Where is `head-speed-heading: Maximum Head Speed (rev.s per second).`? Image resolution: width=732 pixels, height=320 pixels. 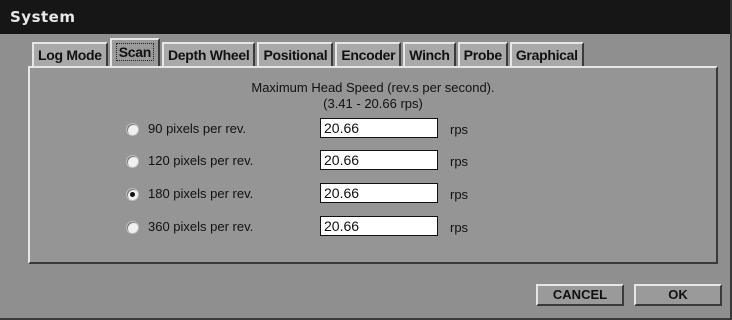 head-speed-heading: Maximum Head Speed (rev.s per second). is located at coordinates (373, 87).